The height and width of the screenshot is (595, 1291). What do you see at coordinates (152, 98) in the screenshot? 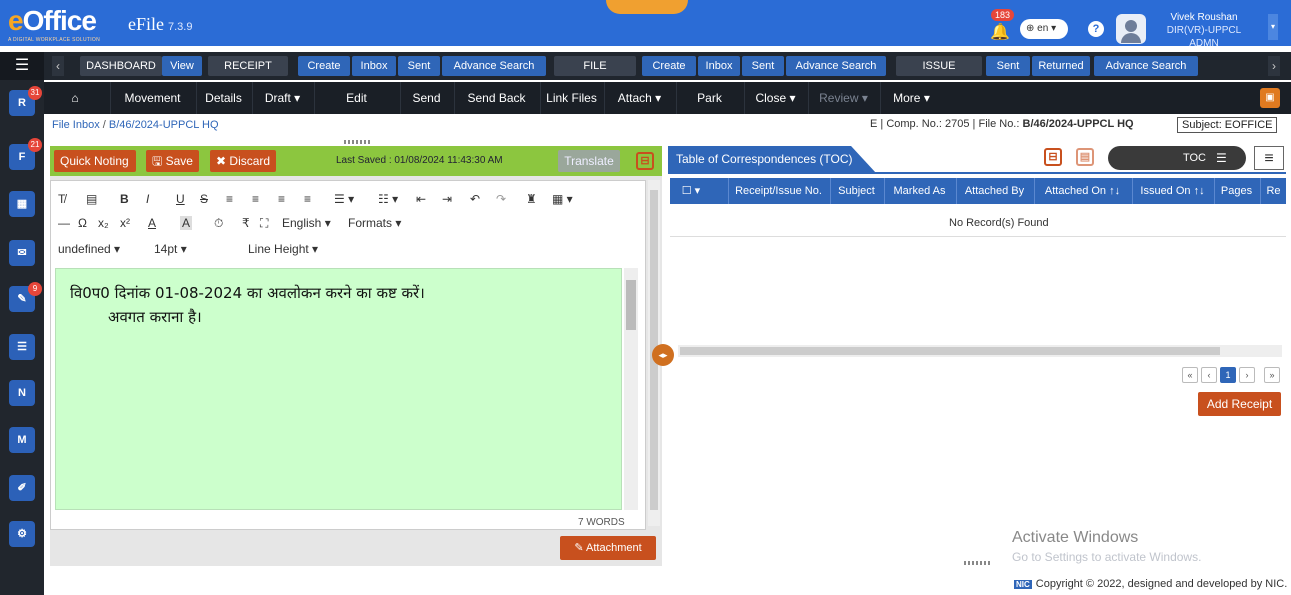
I see `movement-button: Movement` at bounding box center [152, 98].